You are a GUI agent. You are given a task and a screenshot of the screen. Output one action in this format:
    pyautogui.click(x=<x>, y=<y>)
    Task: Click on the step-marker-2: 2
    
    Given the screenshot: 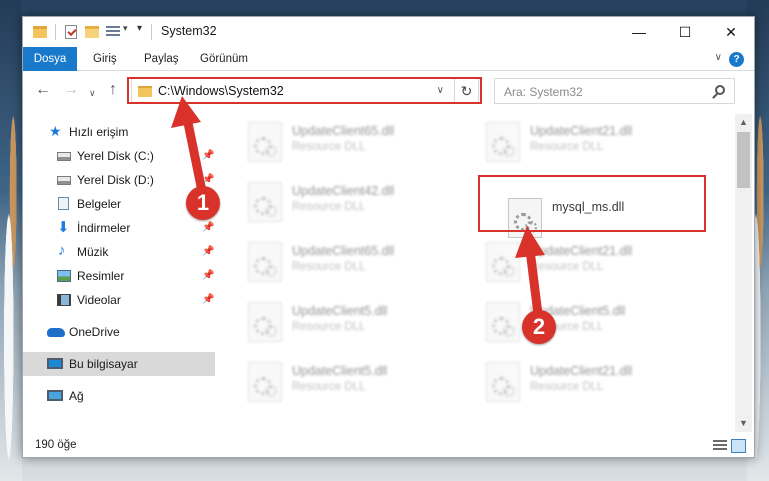 What is the action you would take?
    pyautogui.click(x=539, y=327)
    